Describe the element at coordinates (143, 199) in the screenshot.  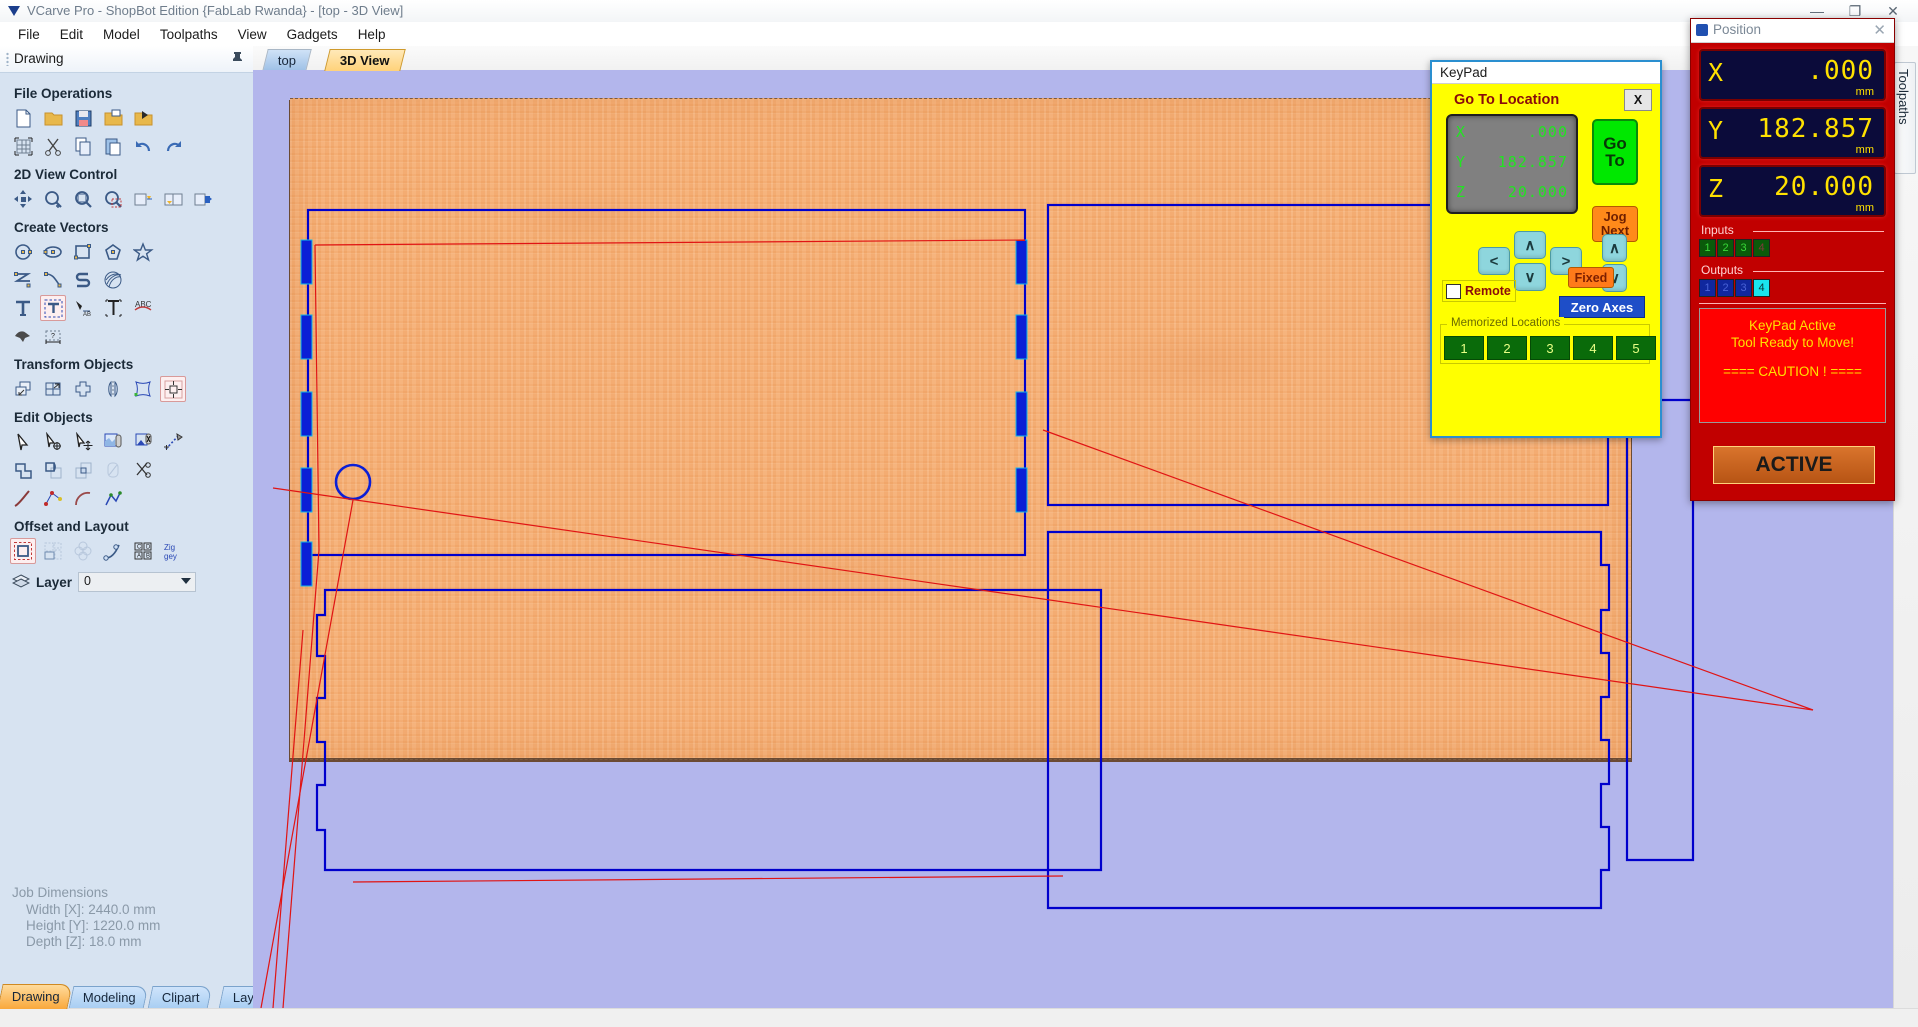
I see `zoom-selected-icon` at that location.